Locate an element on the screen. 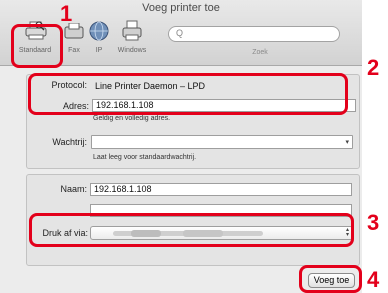  callout-3: 3 is located at coordinates (373, 222).